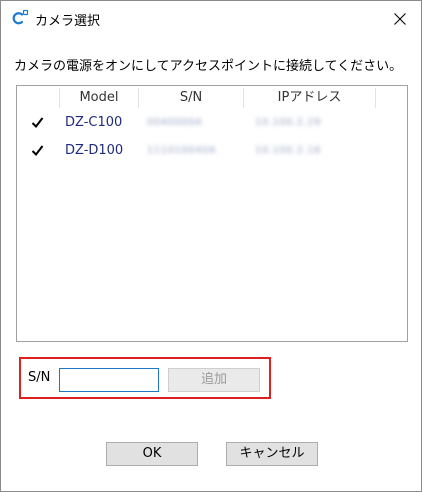  I want to click on column-header-ip: IPアドレス, so click(309, 98).